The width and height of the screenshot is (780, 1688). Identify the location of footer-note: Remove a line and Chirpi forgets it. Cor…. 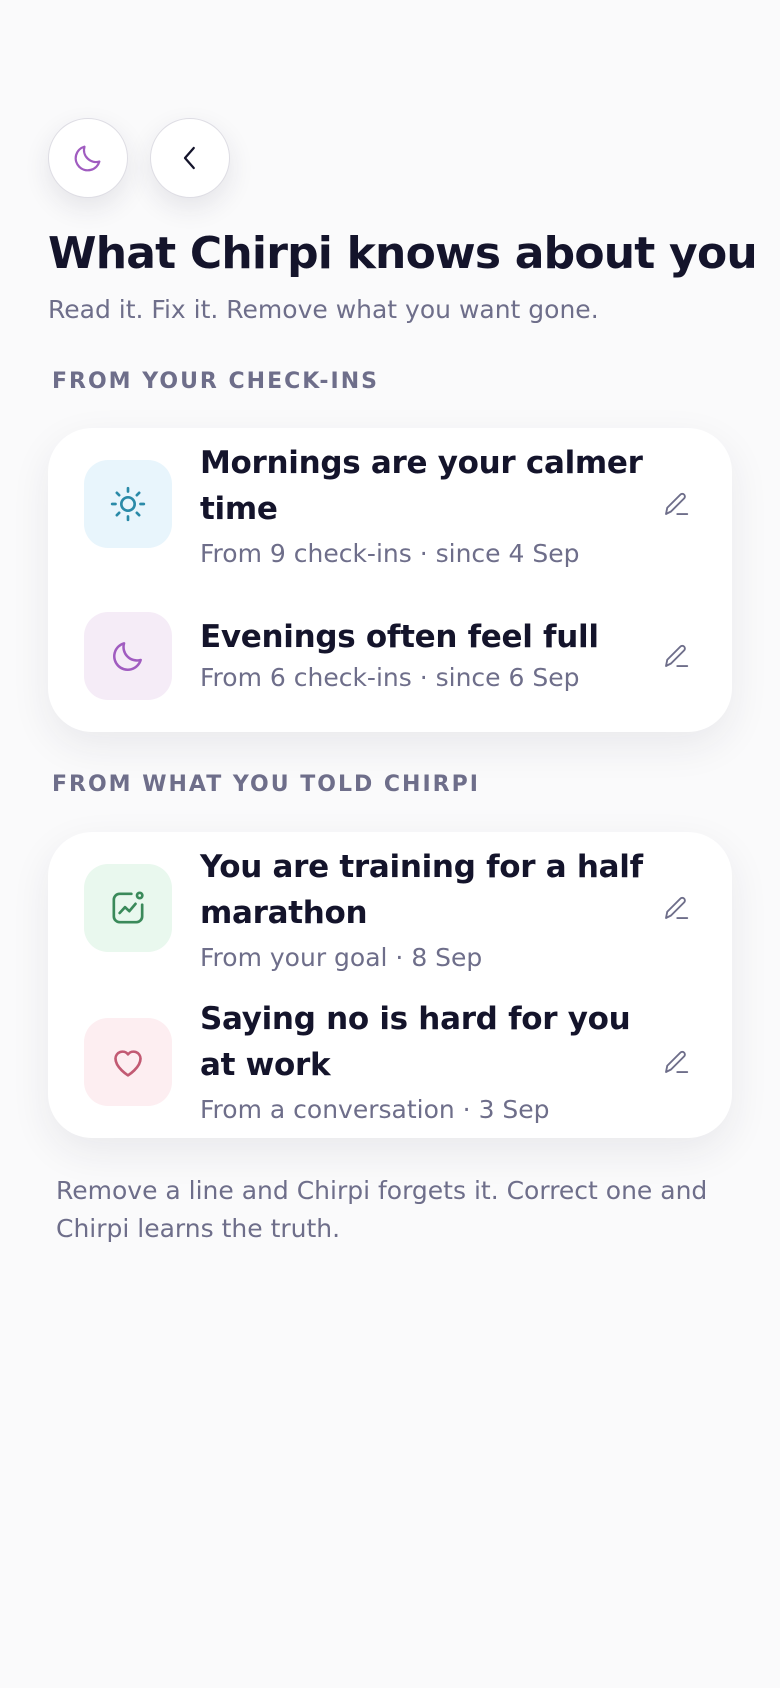
(382, 1209).